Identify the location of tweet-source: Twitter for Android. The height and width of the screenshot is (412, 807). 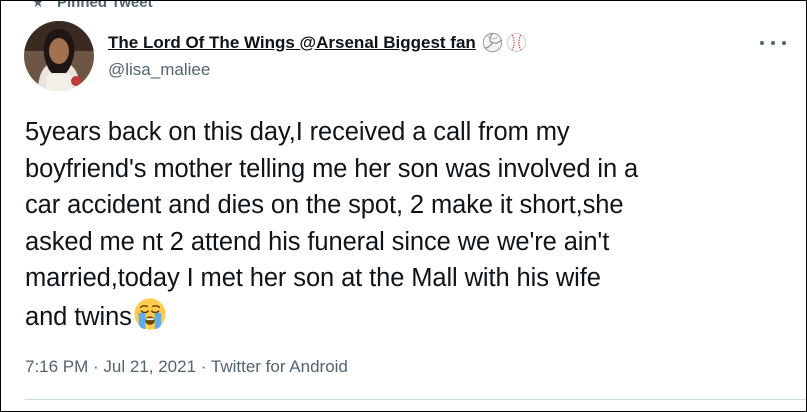
(279, 366).